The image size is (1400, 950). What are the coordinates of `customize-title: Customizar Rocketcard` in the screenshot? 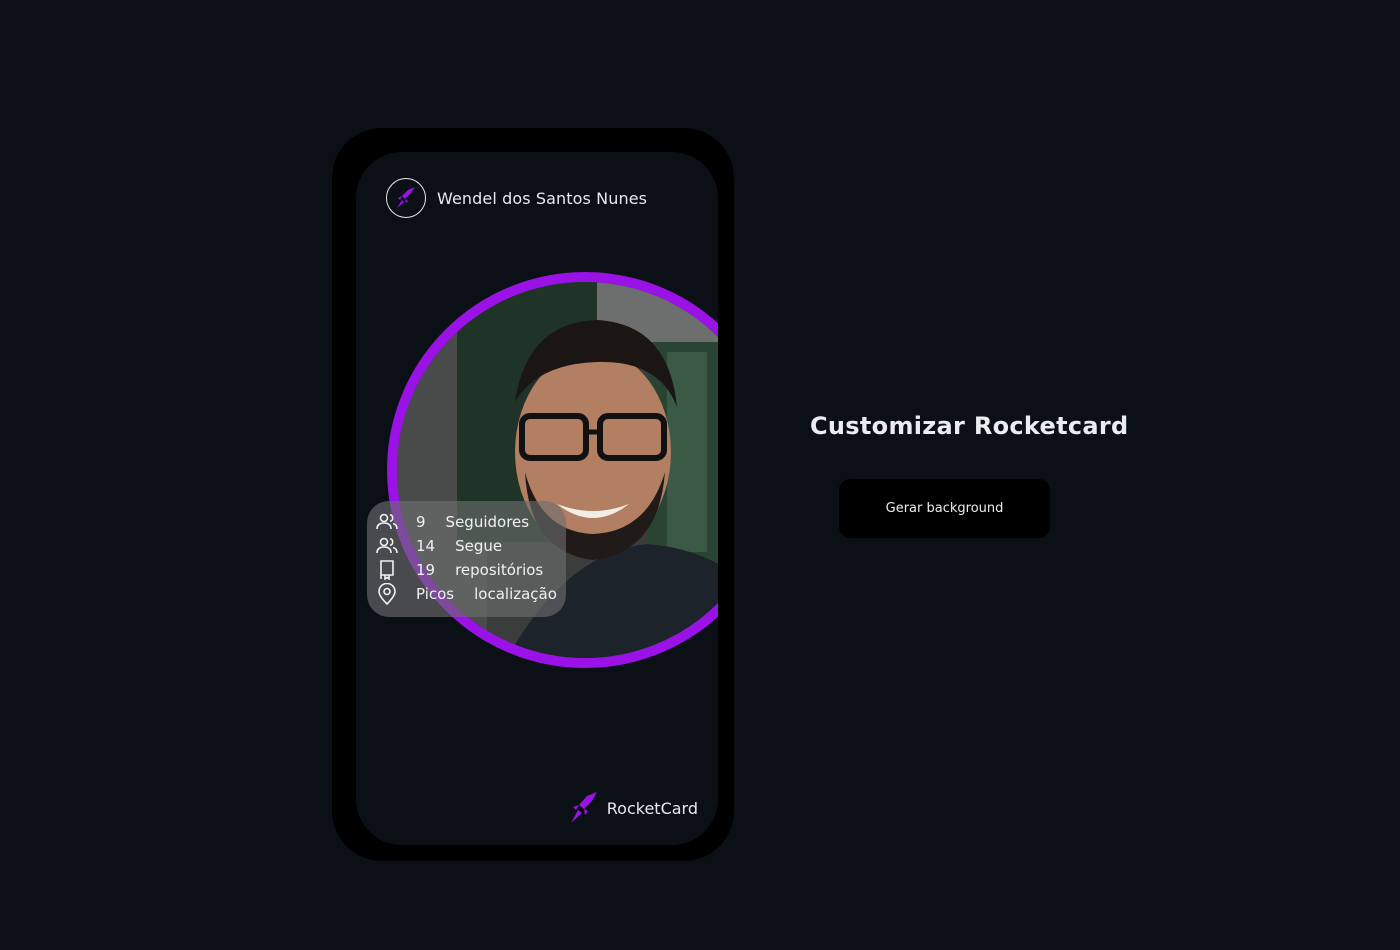 It's located at (969, 426).